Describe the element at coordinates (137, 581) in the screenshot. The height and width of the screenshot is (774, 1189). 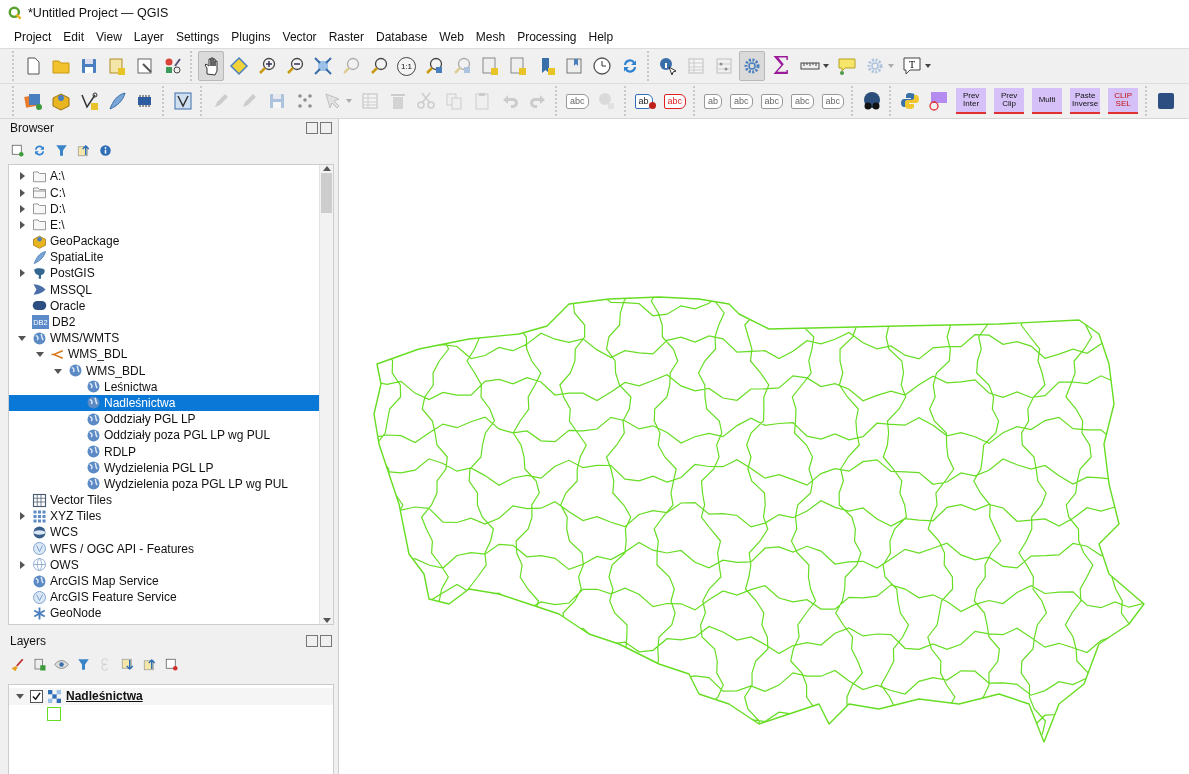
I see `tree-item: ArcGIS Map Service` at that location.